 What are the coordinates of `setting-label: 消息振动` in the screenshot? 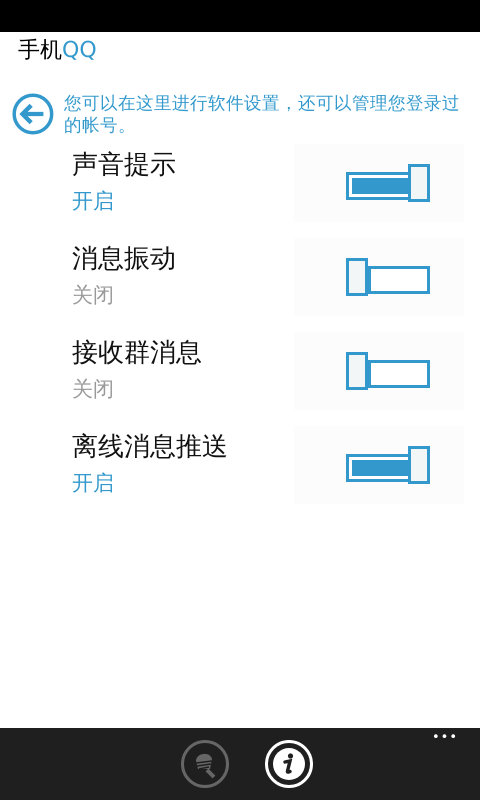 It's located at (124, 259).